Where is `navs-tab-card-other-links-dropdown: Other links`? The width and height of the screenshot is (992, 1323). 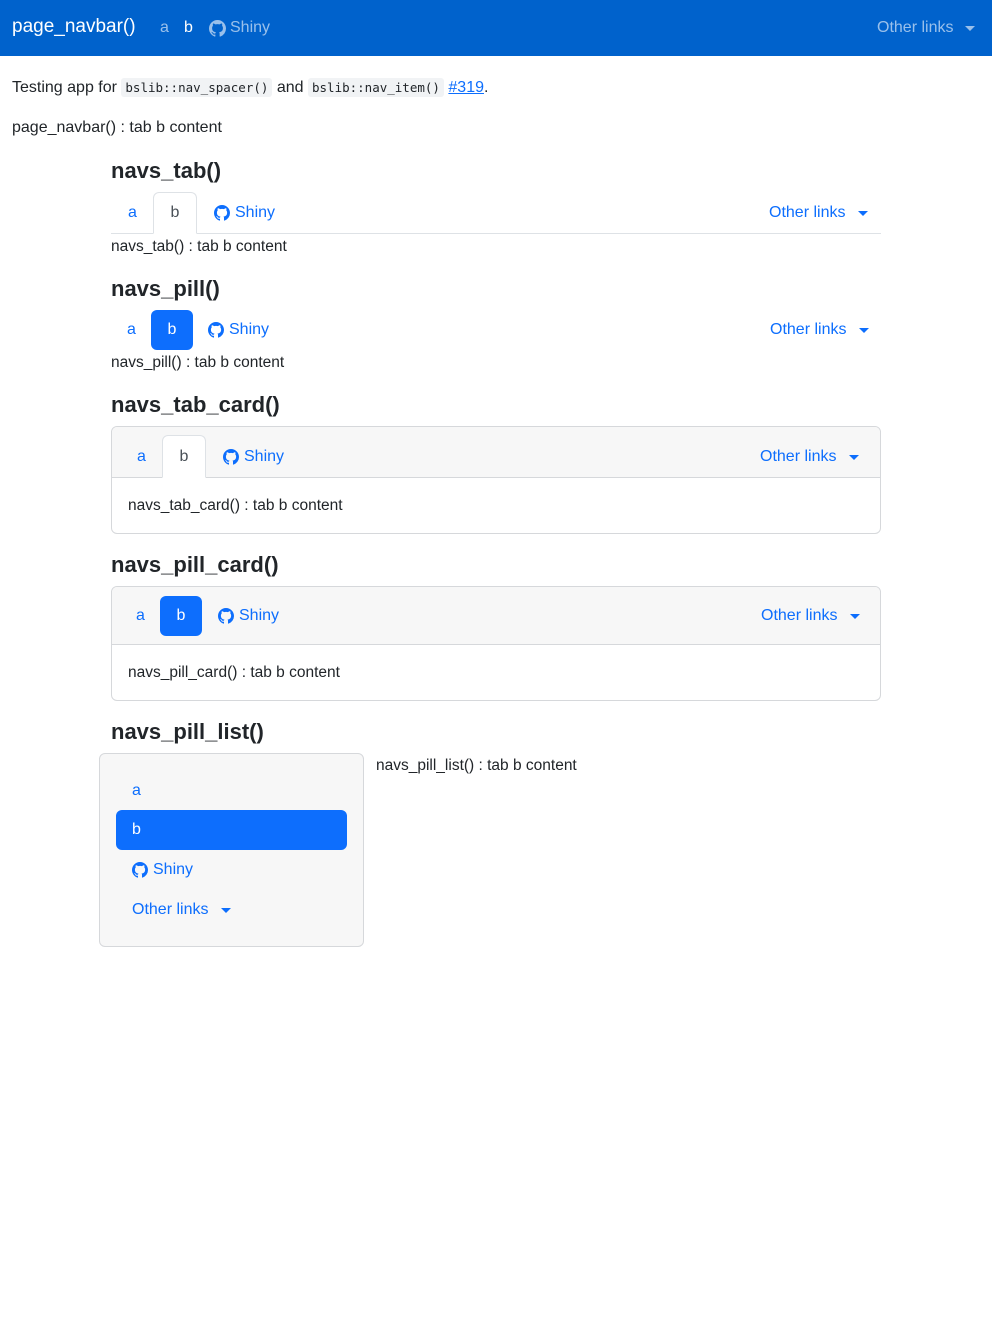 navs-tab-card-other-links-dropdown: Other links is located at coordinates (810, 457).